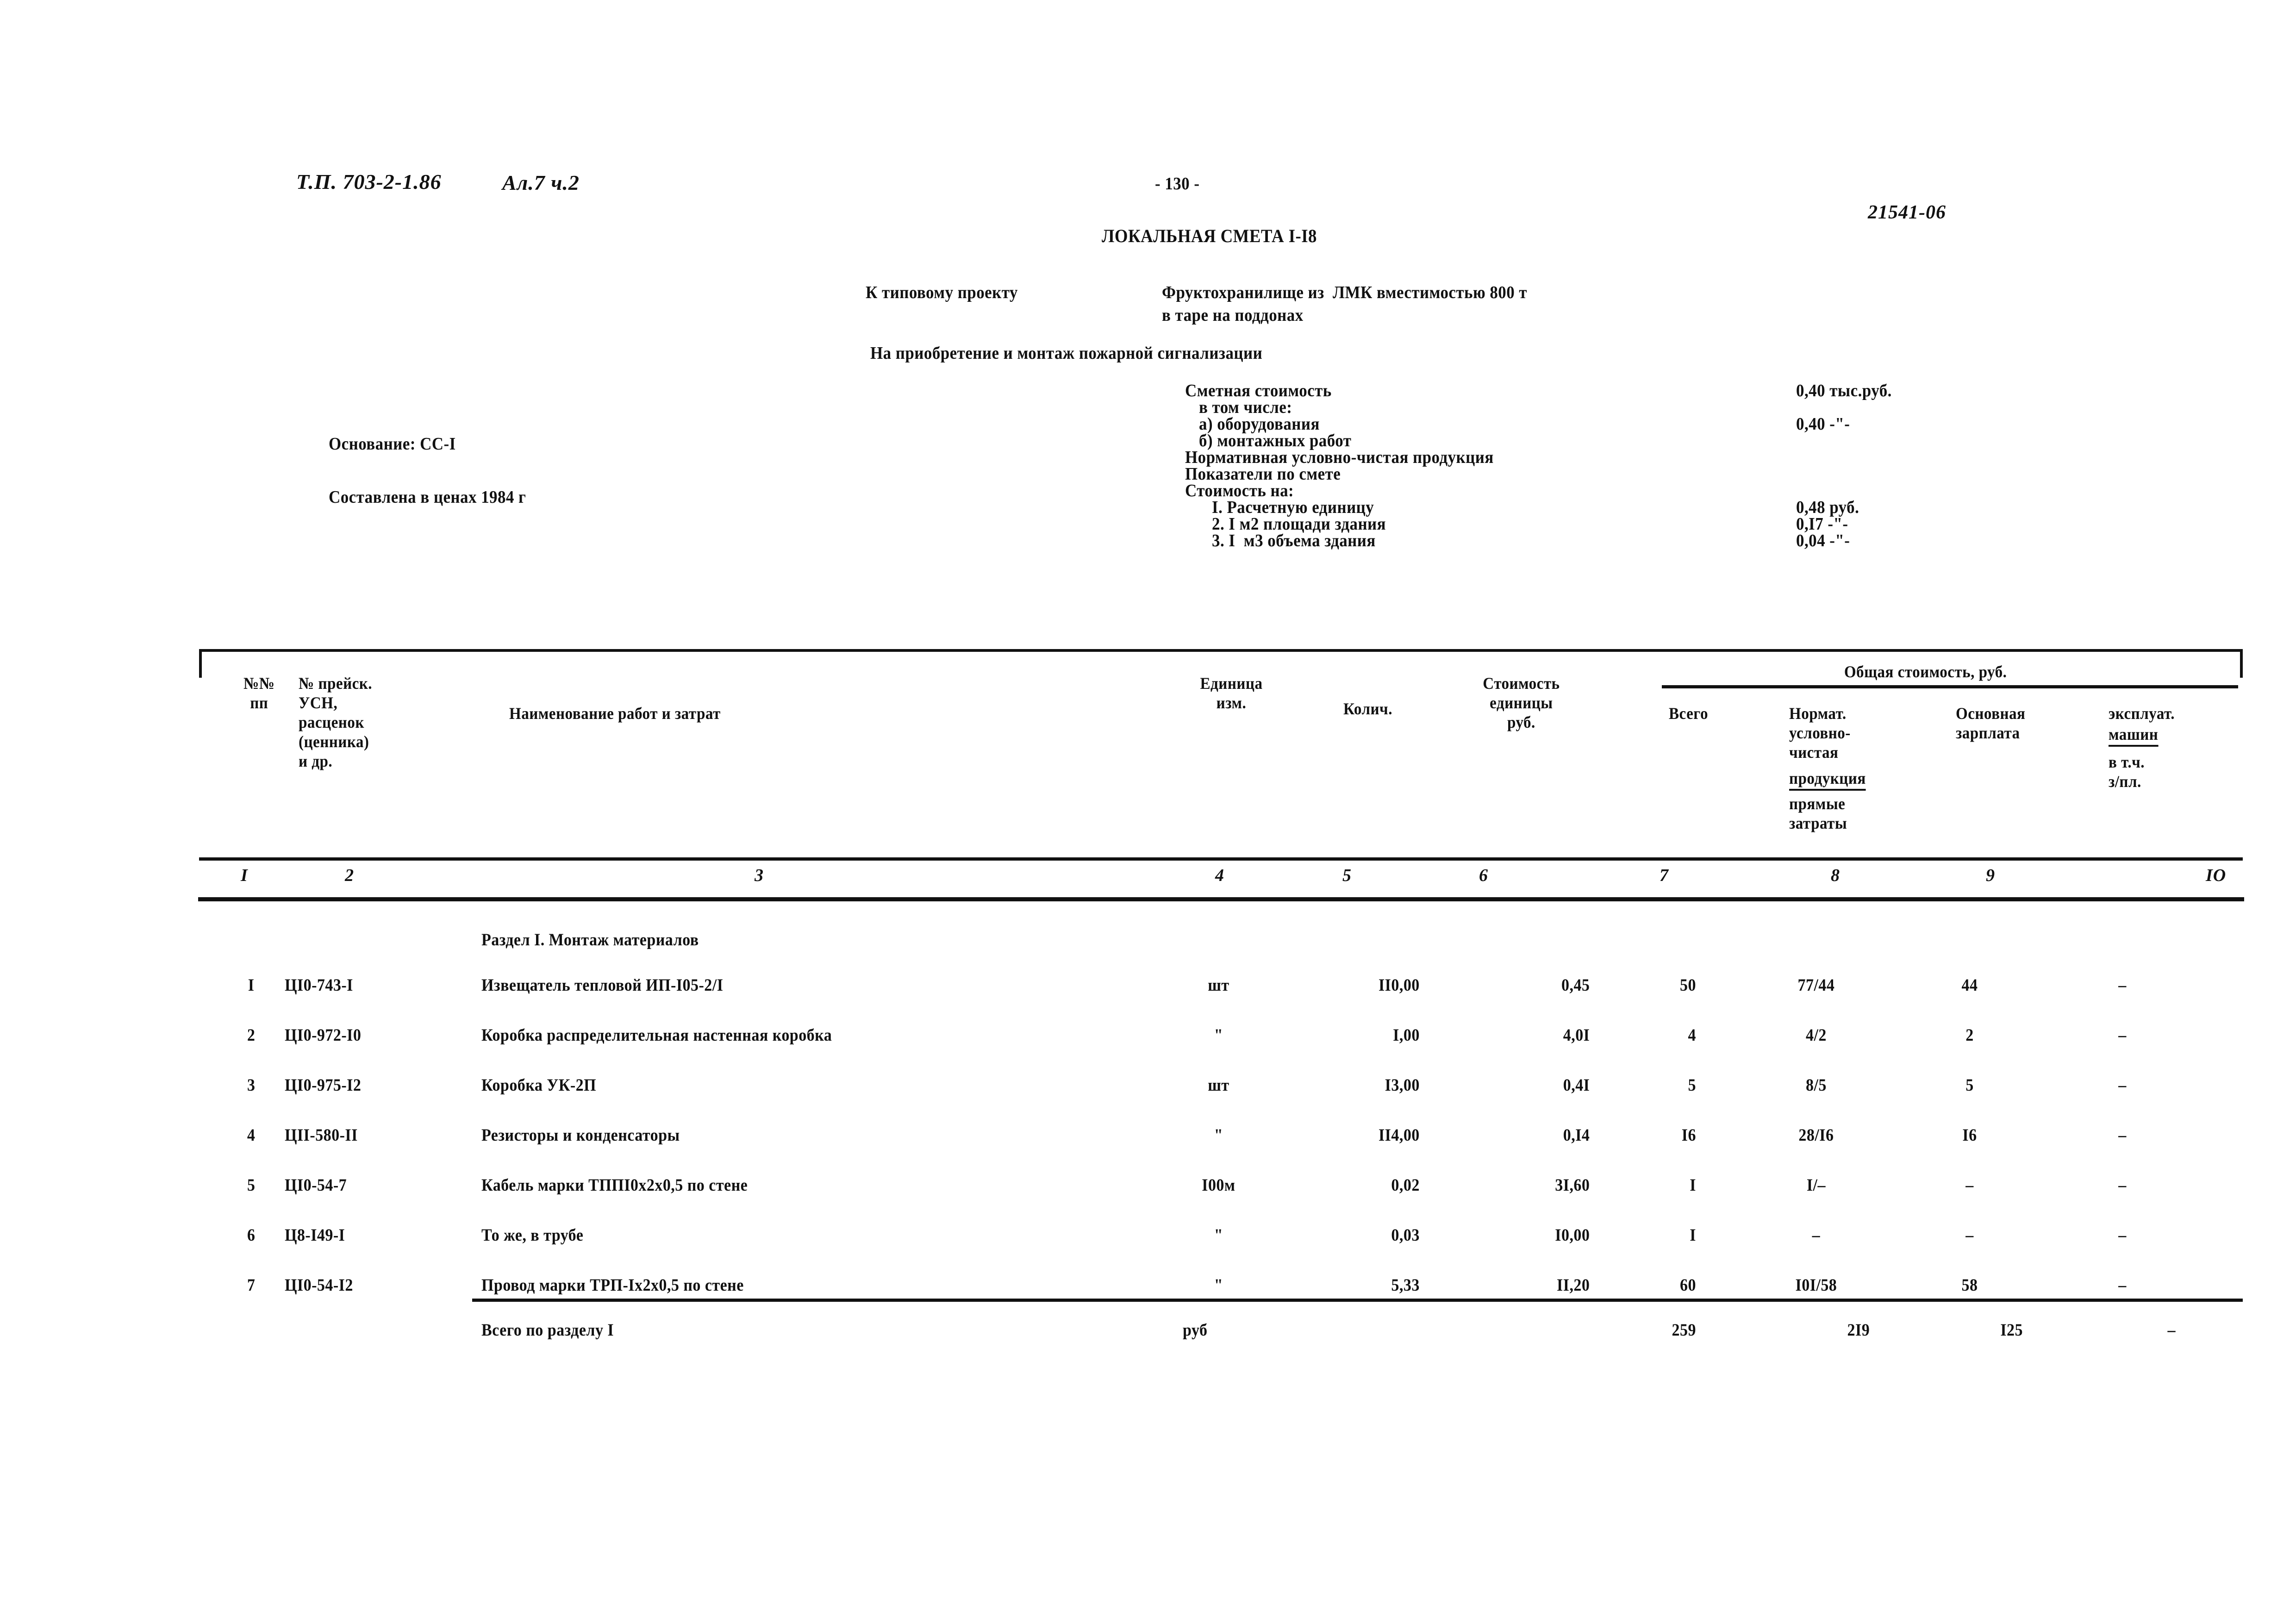 Image resolution: width=2296 pixels, height=1624 pixels. Describe the element at coordinates (316, 1185) in the screenshot. I see `table-cell-code: ЦI0-54-7` at that location.